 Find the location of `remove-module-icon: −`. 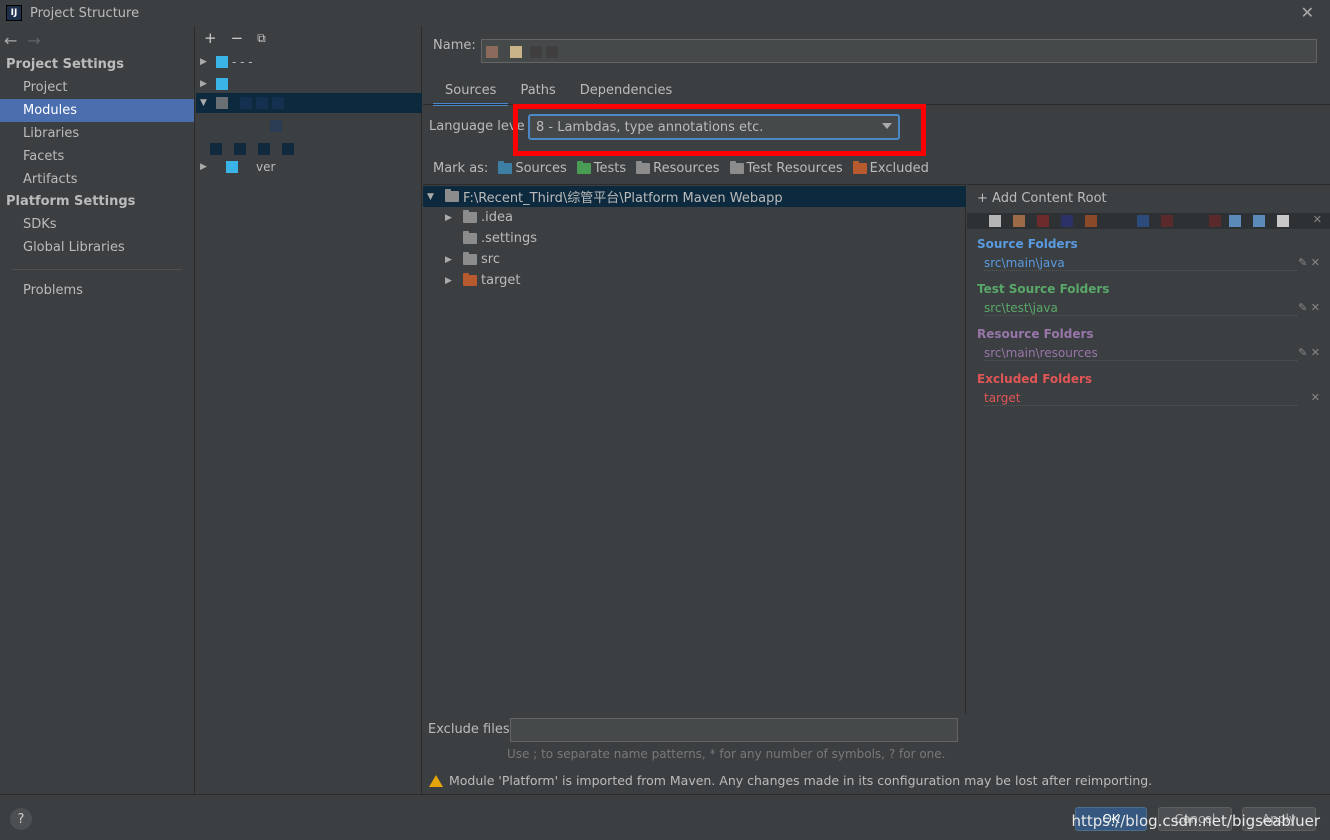

remove-module-icon: − is located at coordinates (237, 38).